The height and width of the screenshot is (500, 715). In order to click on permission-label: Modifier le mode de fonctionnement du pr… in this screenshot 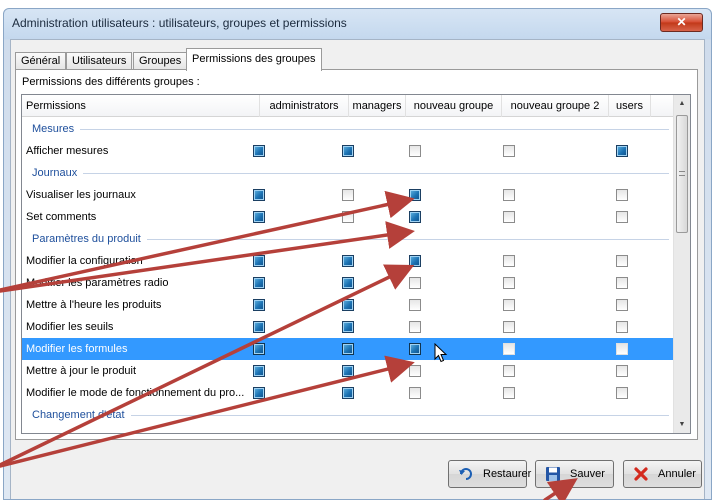, I will do `click(135, 393)`.